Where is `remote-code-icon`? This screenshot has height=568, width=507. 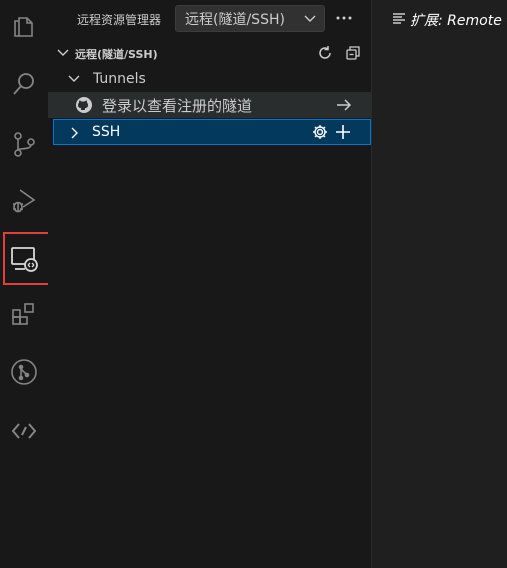 remote-code-icon is located at coordinates (24, 431).